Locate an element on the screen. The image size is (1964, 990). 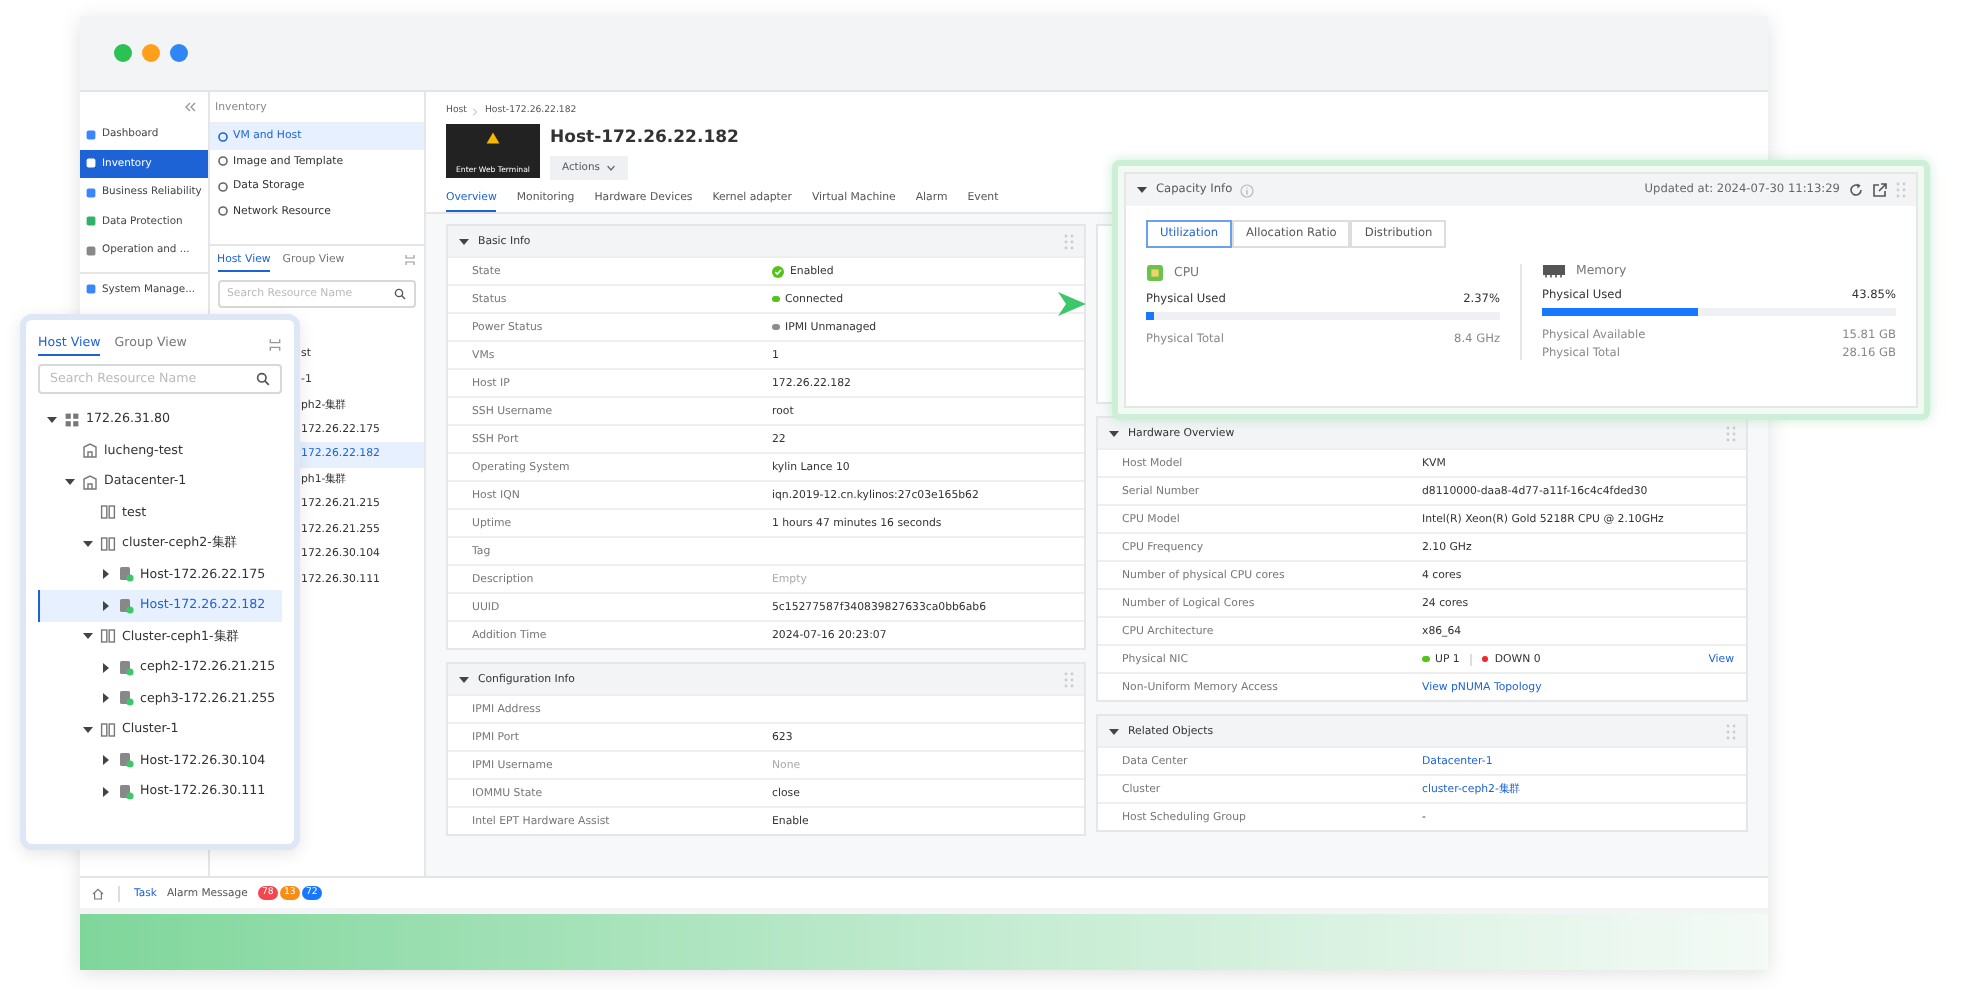
network-icon is located at coordinates (72, 419).